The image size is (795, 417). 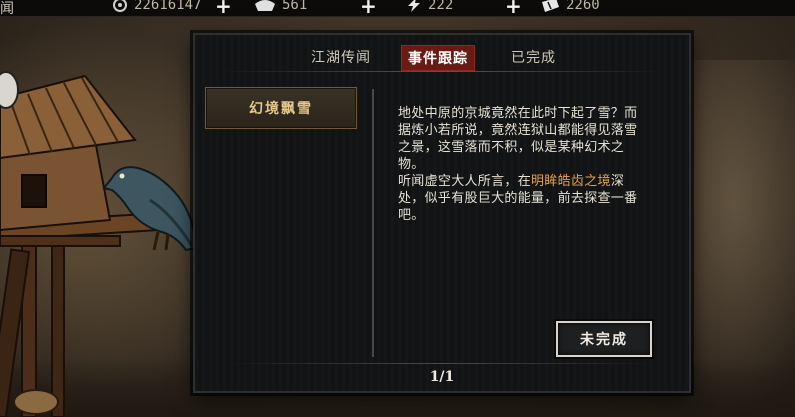 I want to click on status-button-label: 未完成, so click(x=604, y=340).